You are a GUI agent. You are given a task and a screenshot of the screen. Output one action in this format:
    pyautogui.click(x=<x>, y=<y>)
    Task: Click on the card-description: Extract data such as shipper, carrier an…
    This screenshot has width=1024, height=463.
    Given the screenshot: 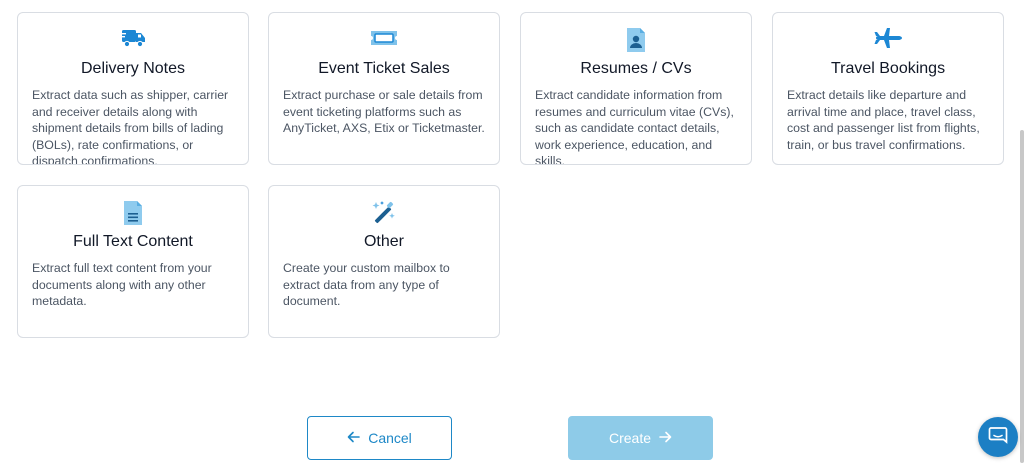 What is the action you would take?
    pyautogui.click(x=130, y=126)
    